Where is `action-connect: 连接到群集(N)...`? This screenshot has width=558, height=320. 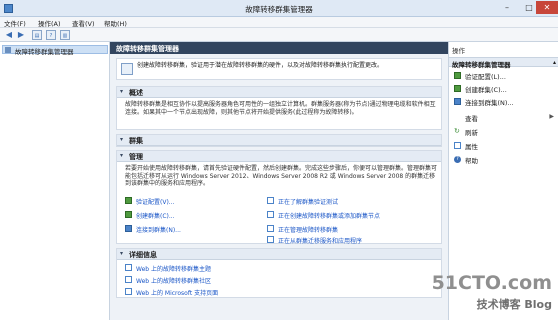
action-connect: 连接到群集(N)... is located at coordinates (503, 101).